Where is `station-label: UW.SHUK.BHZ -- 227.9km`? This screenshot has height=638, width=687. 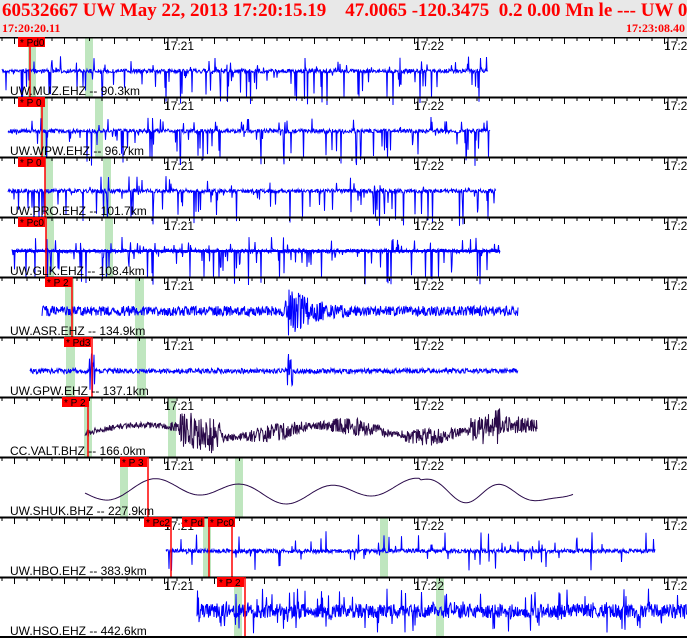 station-label: UW.SHUK.BHZ -- 227.9km is located at coordinates (82, 511).